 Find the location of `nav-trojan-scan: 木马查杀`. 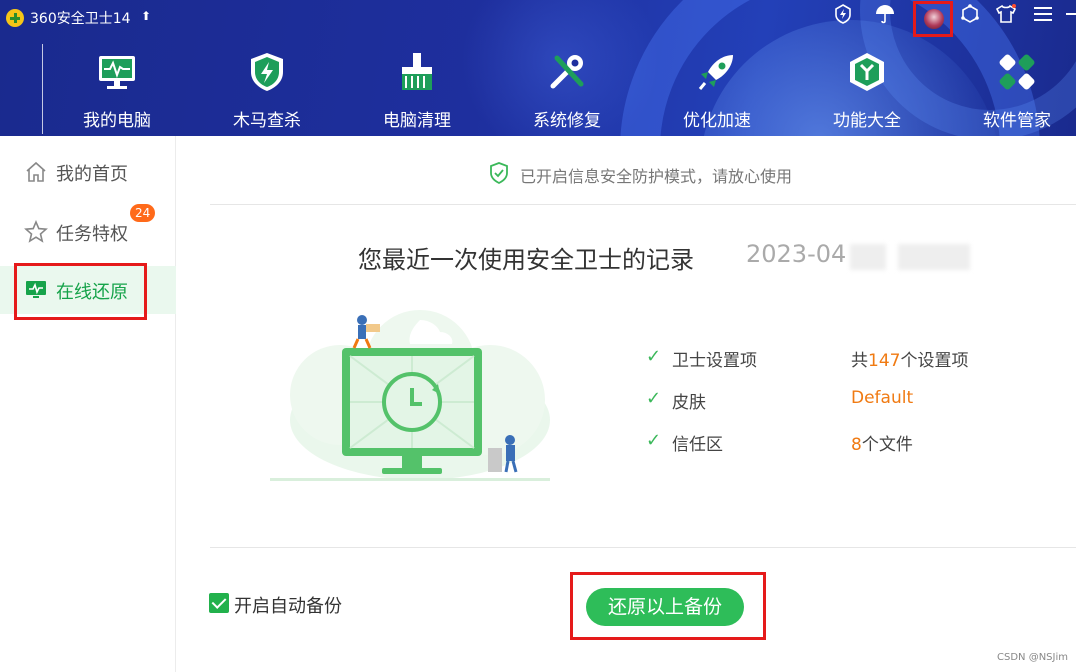

nav-trojan-scan: 木马查杀 is located at coordinates (267, 90).